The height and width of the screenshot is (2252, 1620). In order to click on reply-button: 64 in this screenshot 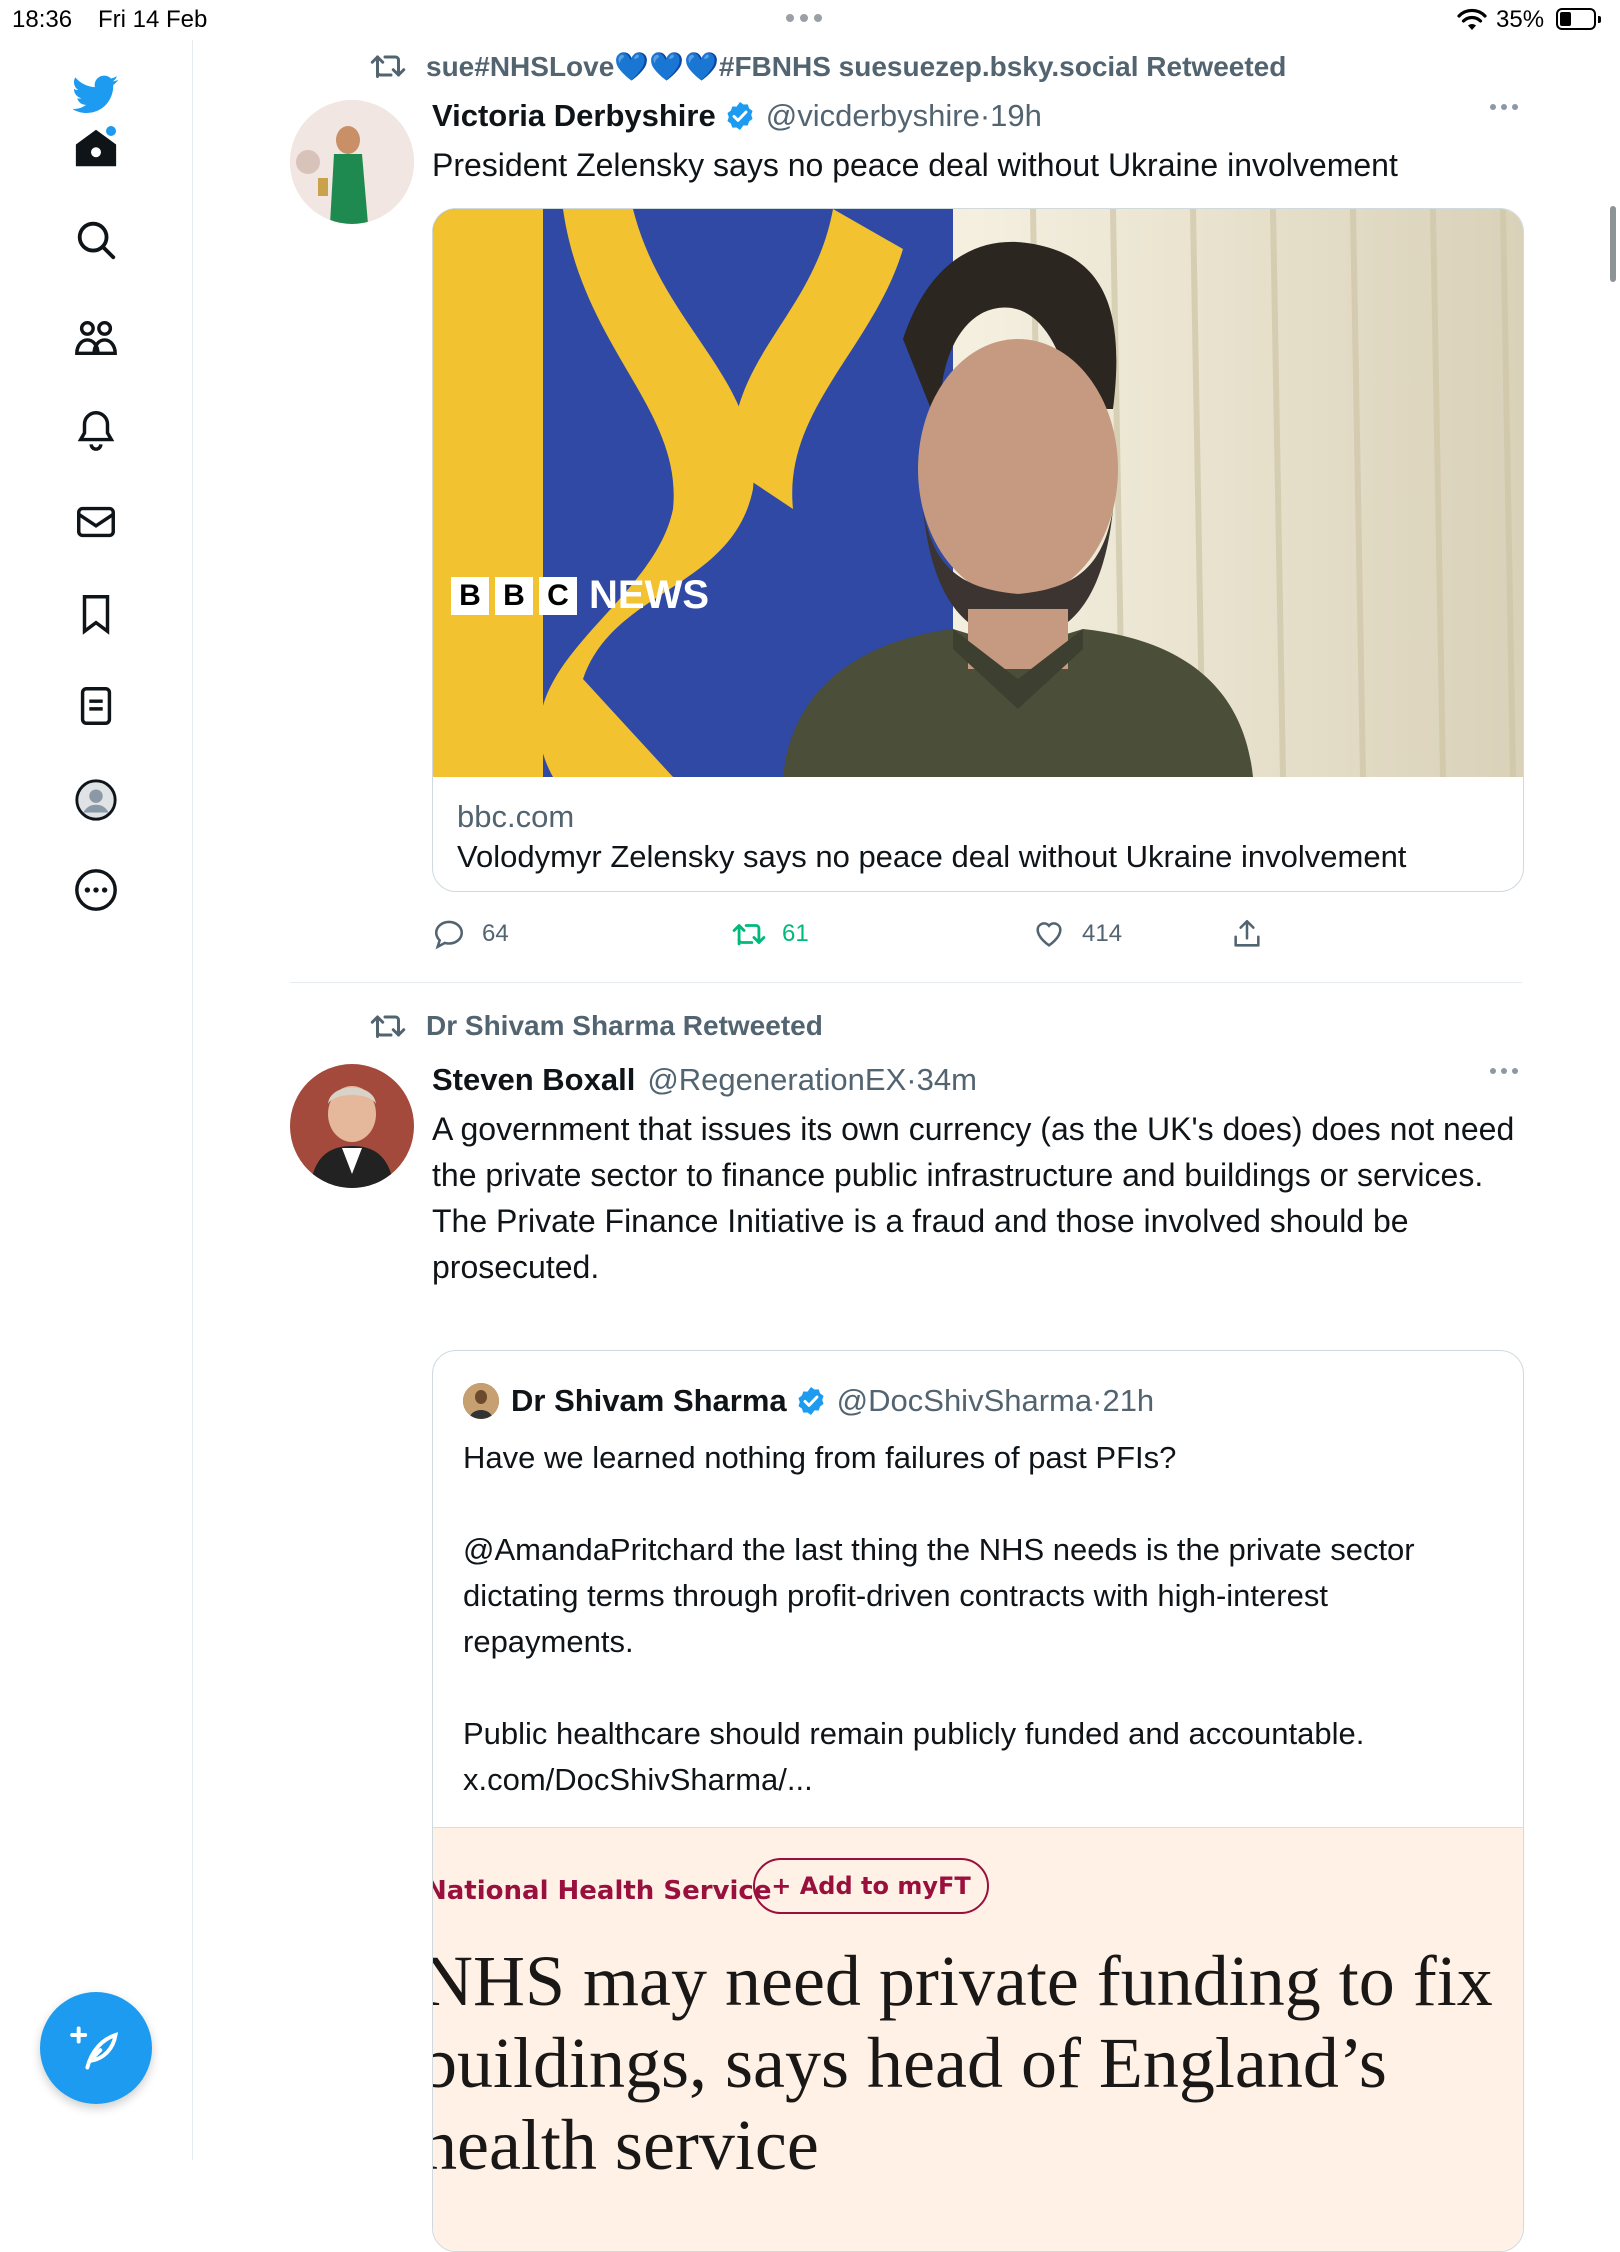, I will do `click(470, 934)`.